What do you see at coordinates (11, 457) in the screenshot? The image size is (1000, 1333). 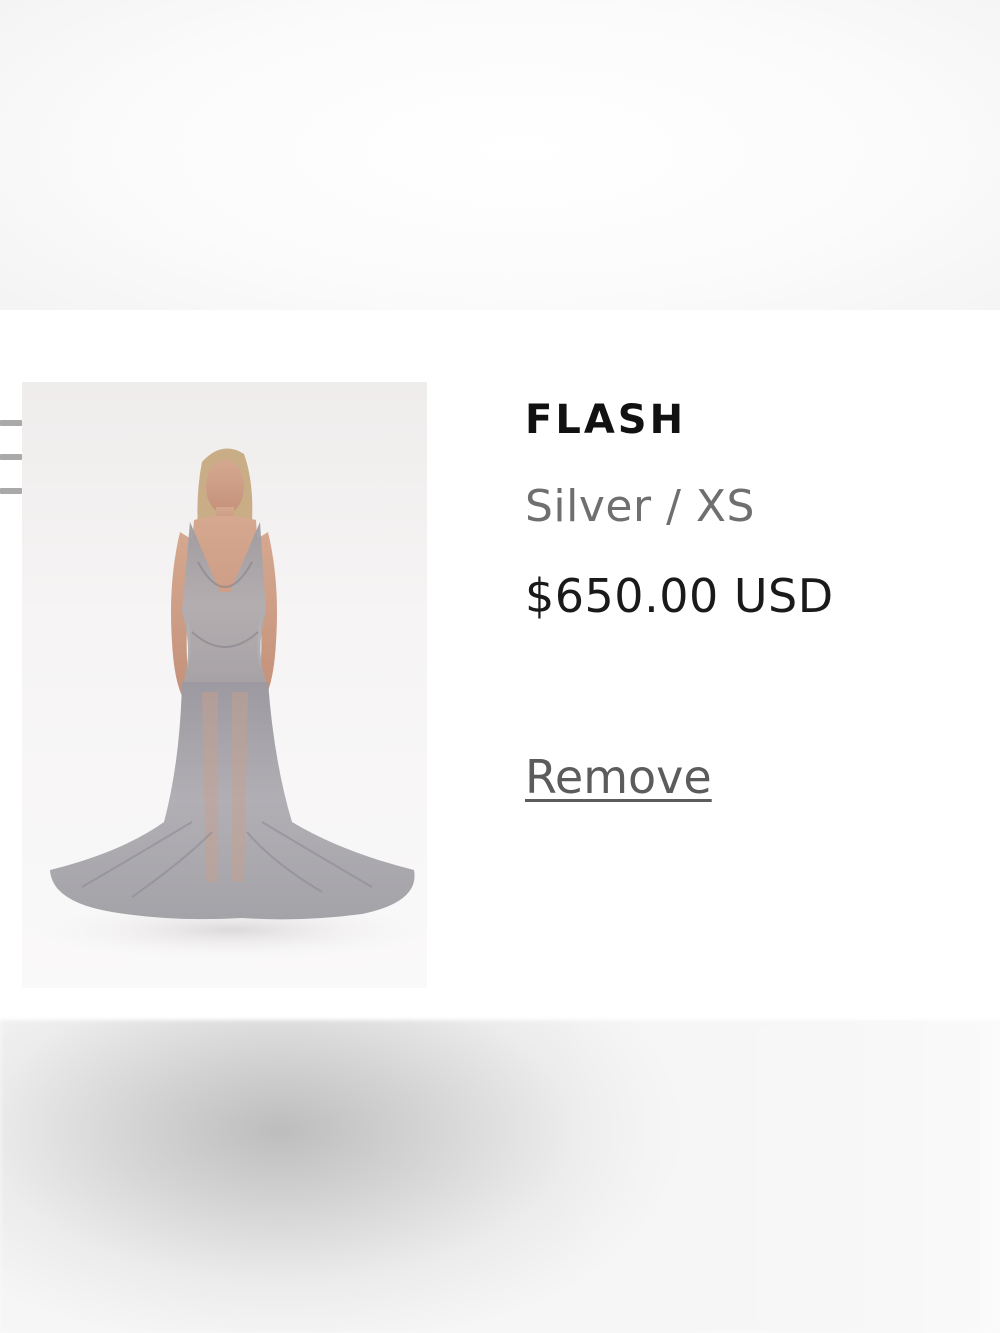 I see `menu-icon` at bounding box center [11, 457].